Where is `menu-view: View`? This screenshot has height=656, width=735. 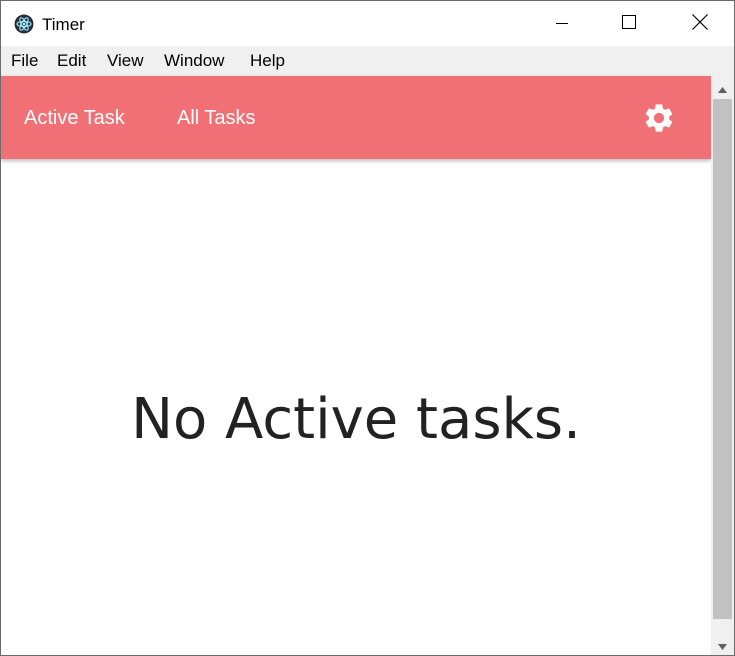
menu-view: View is located at coordinates (125, 61).